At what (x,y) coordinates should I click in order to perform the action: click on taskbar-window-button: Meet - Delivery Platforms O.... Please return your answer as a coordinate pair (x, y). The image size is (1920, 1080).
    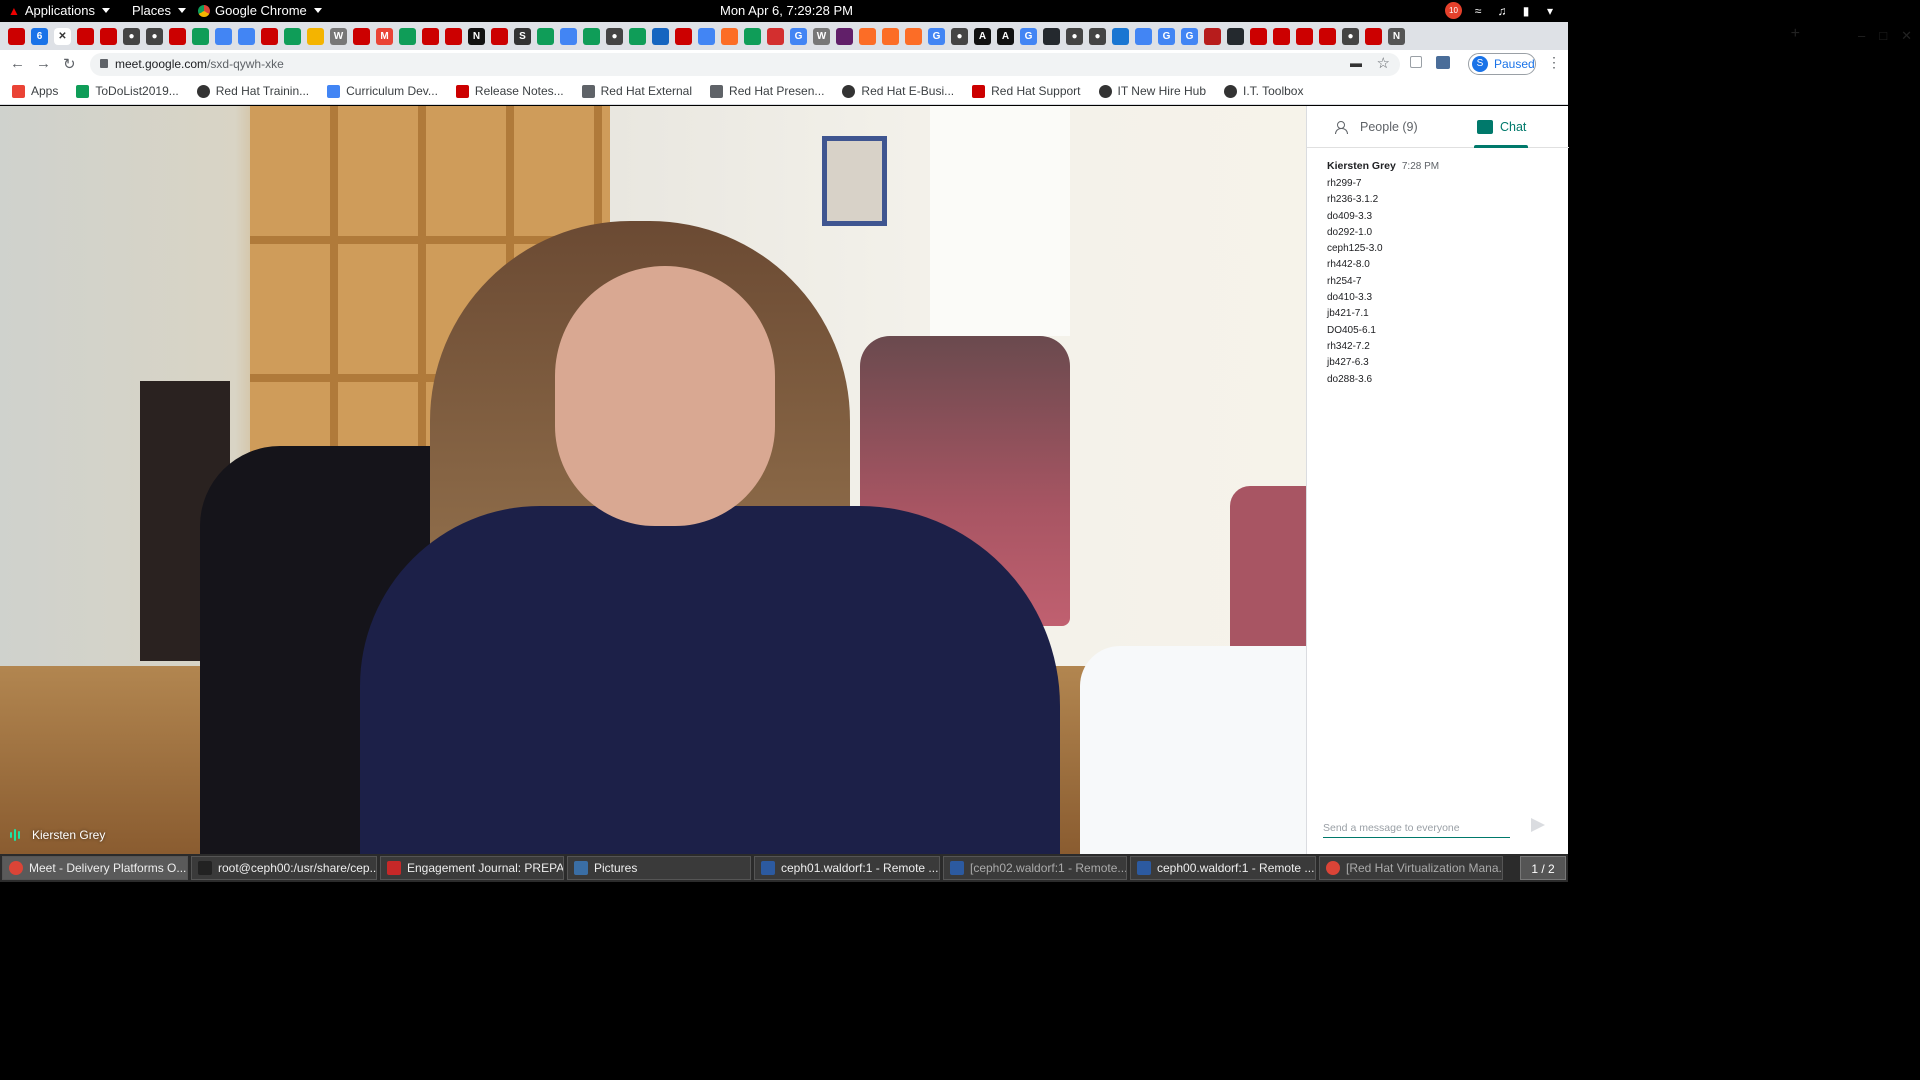
    Looking at the image, I should click on (95, 868).